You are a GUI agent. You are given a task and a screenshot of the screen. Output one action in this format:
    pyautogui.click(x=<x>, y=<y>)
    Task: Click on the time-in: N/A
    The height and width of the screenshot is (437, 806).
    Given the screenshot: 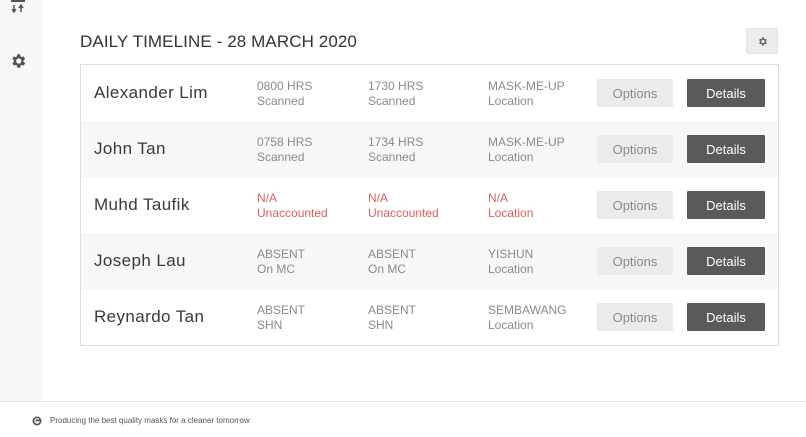 What is the action you would take?
    pyautogui.click(x=267, y=198)
    